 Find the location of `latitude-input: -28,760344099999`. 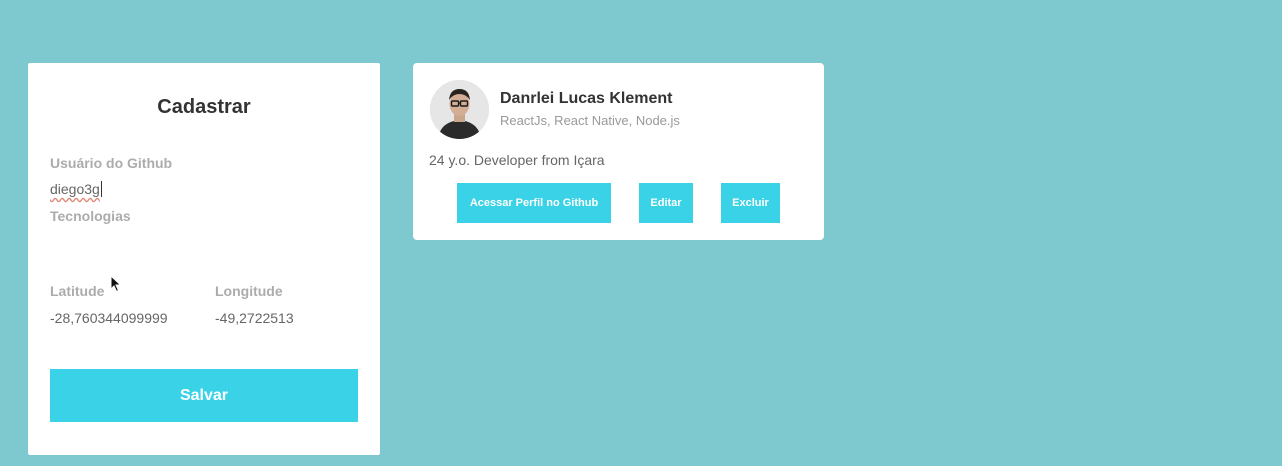

latitude-input: -28,760344099999 is located at coordinates (125, 321).